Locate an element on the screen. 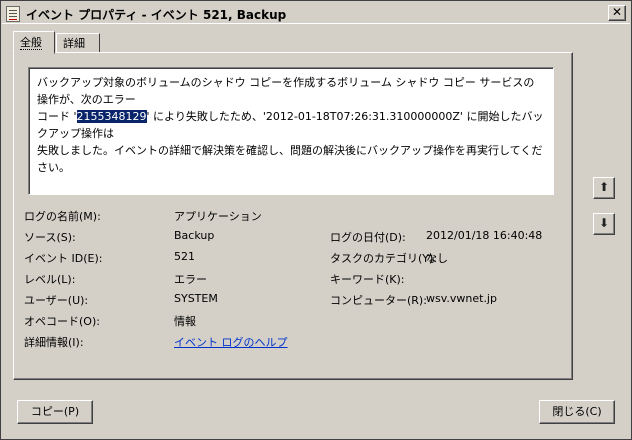 This screenshot has width=632, height=440. previous-event-button: ⬆ is located at coordinates (604, 188).